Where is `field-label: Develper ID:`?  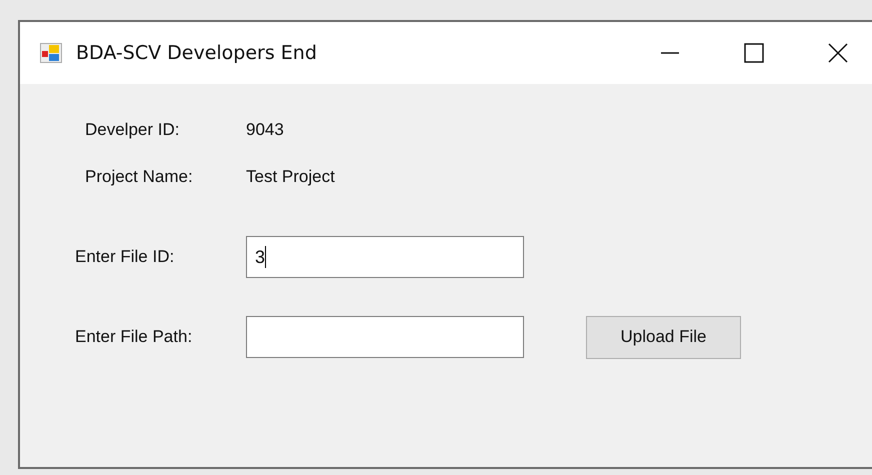 field-label: Develper ID: is located at coordinates (132, 130).